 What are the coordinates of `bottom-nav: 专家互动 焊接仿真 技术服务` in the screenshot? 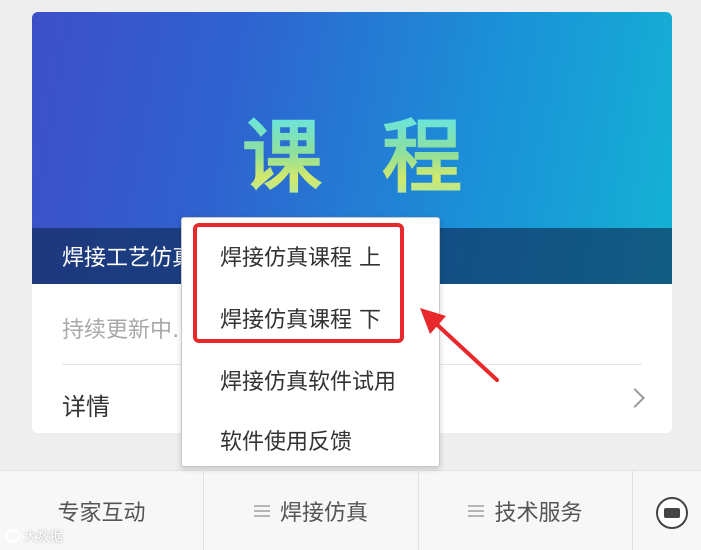 It's located at (350, 510).